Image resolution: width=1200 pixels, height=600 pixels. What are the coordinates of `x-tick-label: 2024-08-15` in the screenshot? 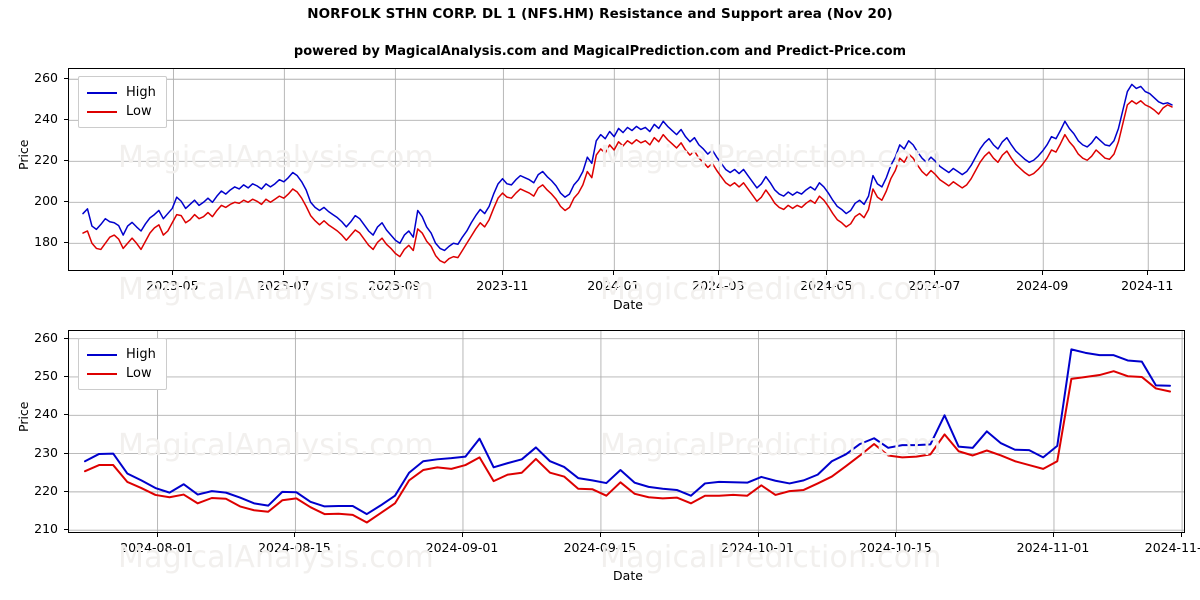 It's located at (294, 547).